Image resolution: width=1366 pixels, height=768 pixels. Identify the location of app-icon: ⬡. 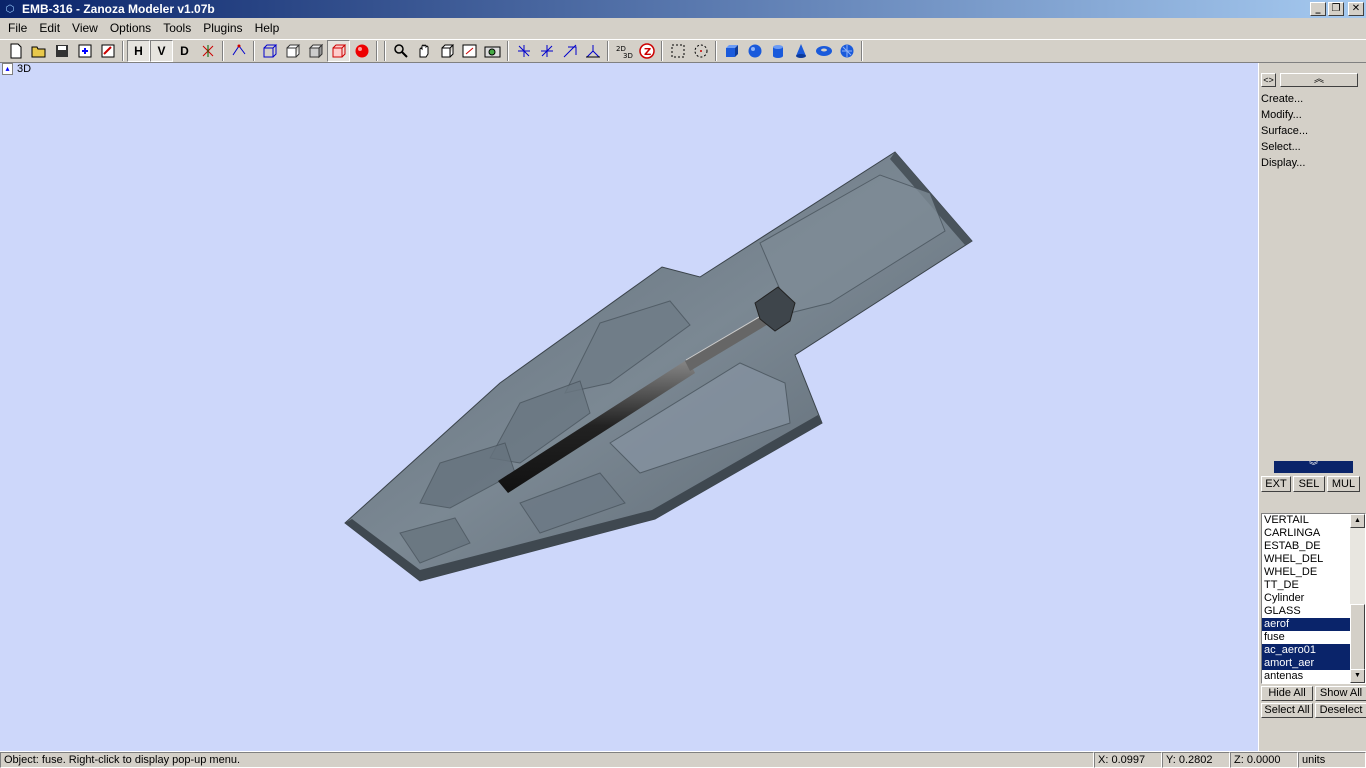
(10, 9).